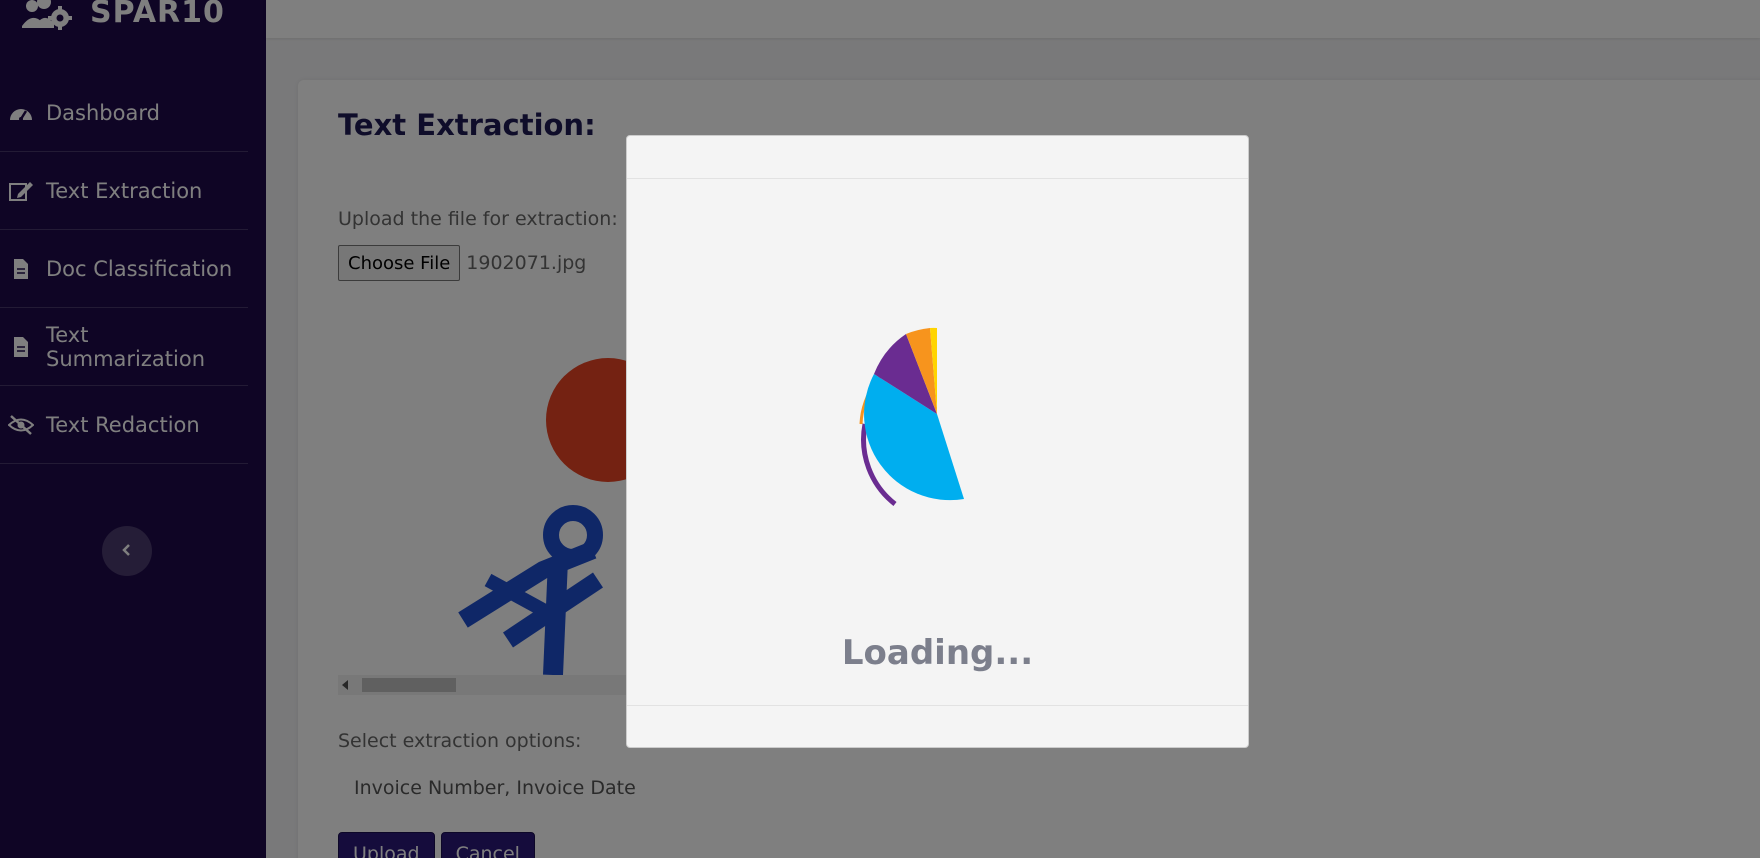  What do you see at coordinates (937, 157) in the screenshot?
I see `modal-header` at bounding box center [937, 157].